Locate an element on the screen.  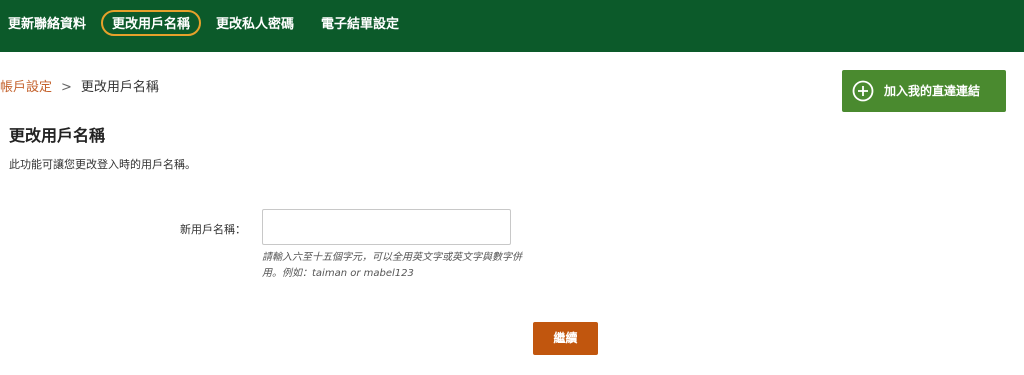
nav-item-estatement-settings: 電子結單設定 is located at coordinates (360, 25).